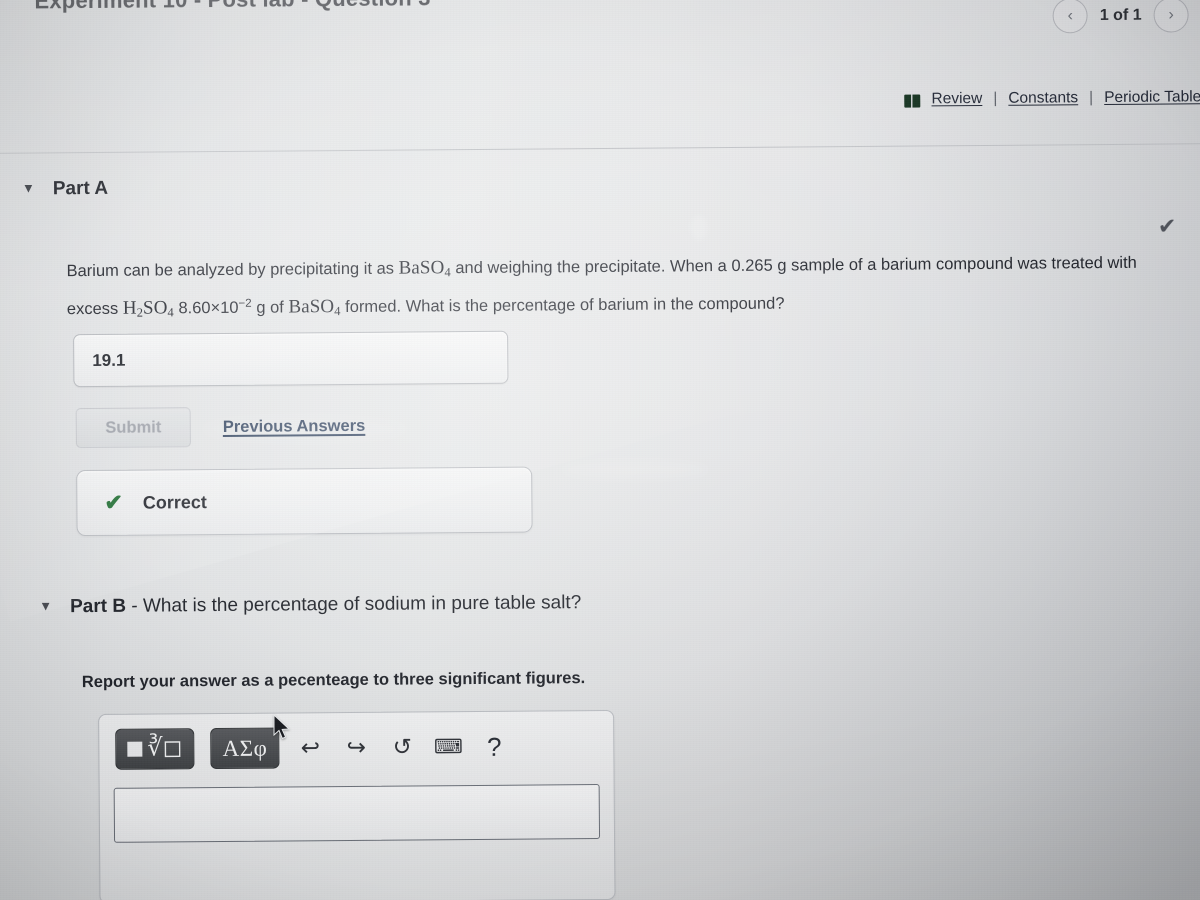 This screenshot has height=900, width=1200. I want to click on feedback-label: Correct, so click(174, 502).